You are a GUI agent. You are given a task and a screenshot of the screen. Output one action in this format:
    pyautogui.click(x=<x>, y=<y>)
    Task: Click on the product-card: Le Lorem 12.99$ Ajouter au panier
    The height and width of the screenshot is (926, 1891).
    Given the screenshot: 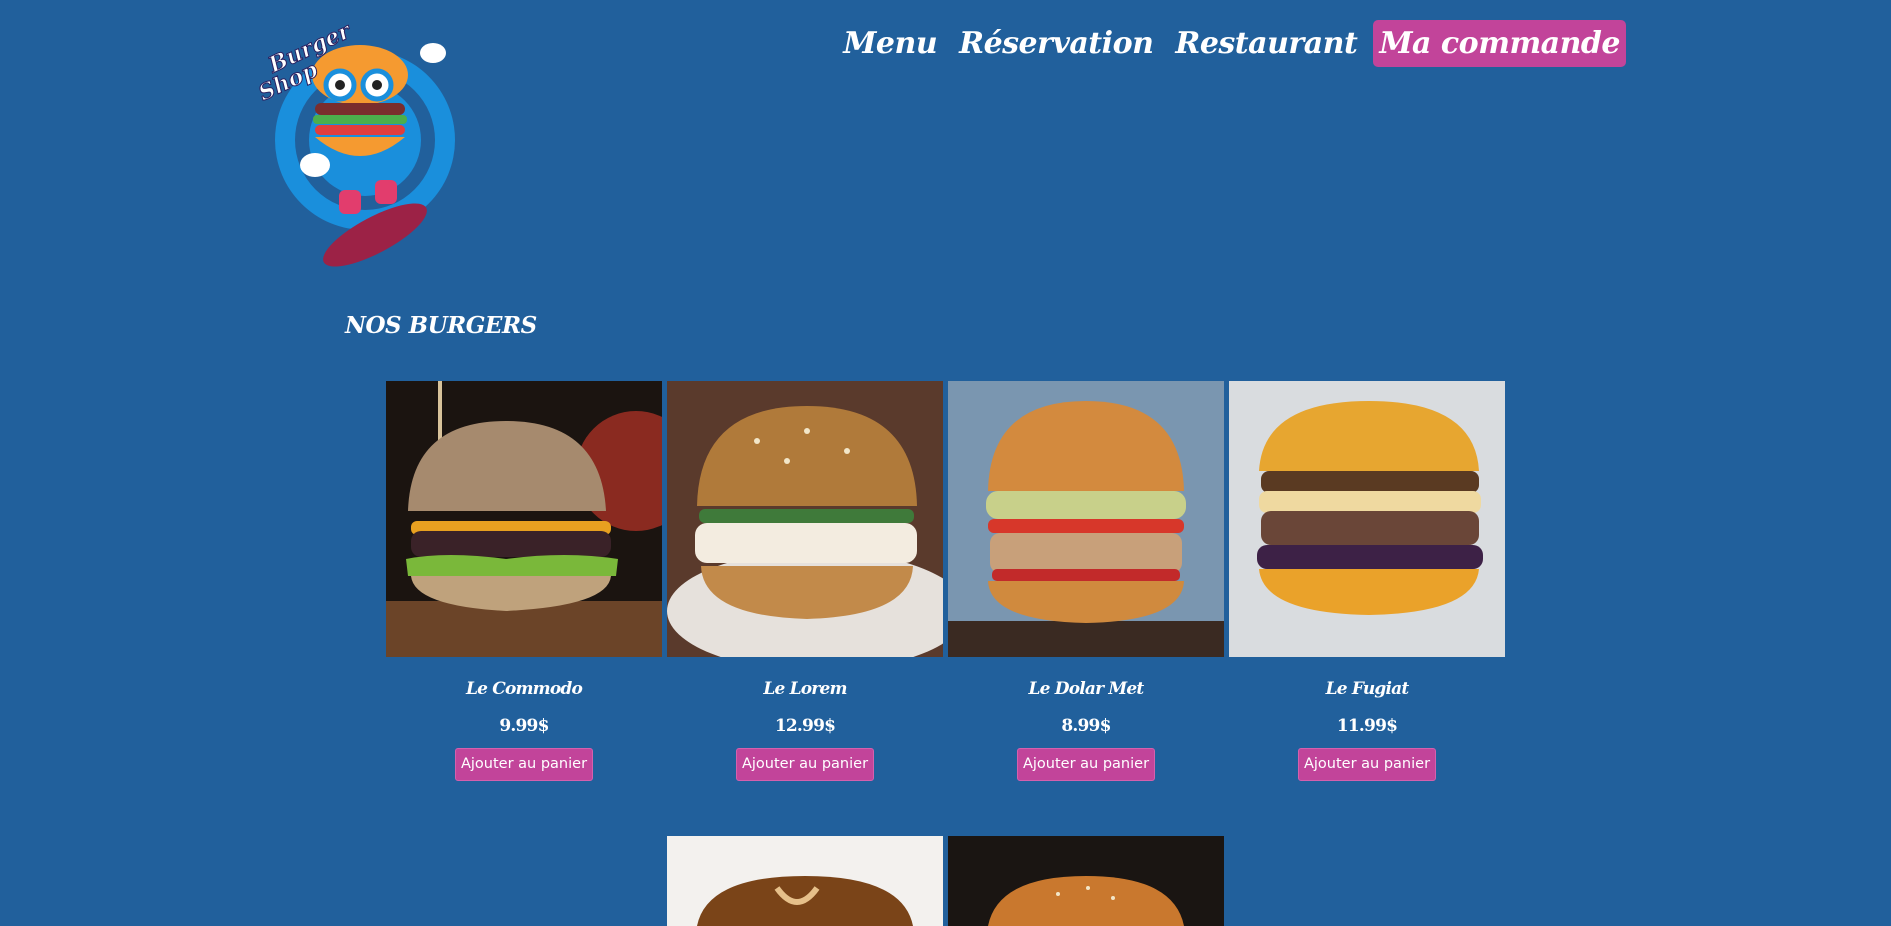 What is the action you would take?
    pyautogui.click(x=805, y=581)
    